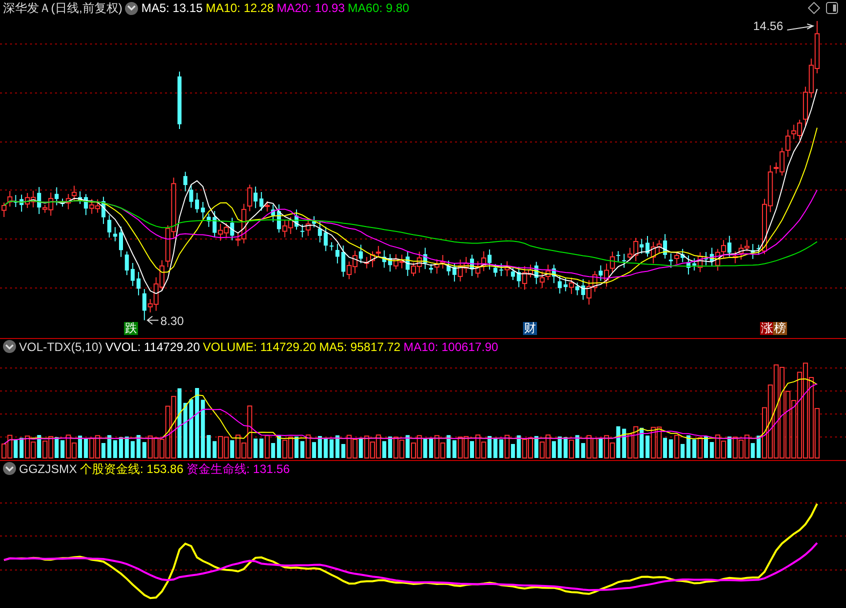 This screenshot has width=846, height=608. Describe the element at coordinates (259, 346) in the screenshot. I see `indicator-value: VOLUME: 114729.20` at that location.